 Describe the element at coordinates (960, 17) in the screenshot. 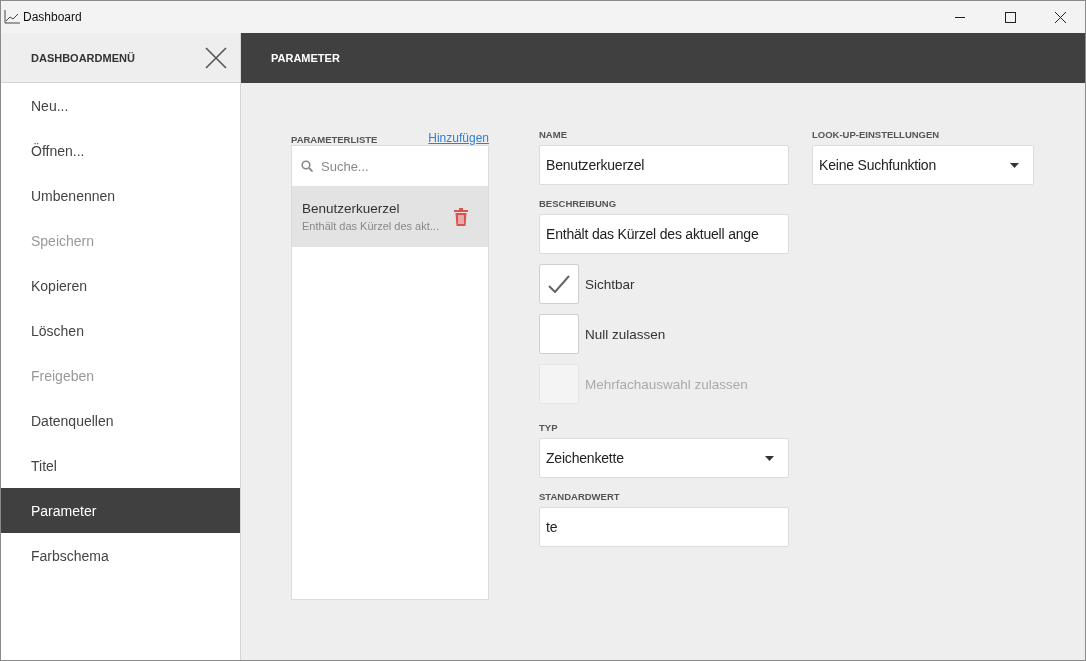

I see `minimize-icon` at that location.